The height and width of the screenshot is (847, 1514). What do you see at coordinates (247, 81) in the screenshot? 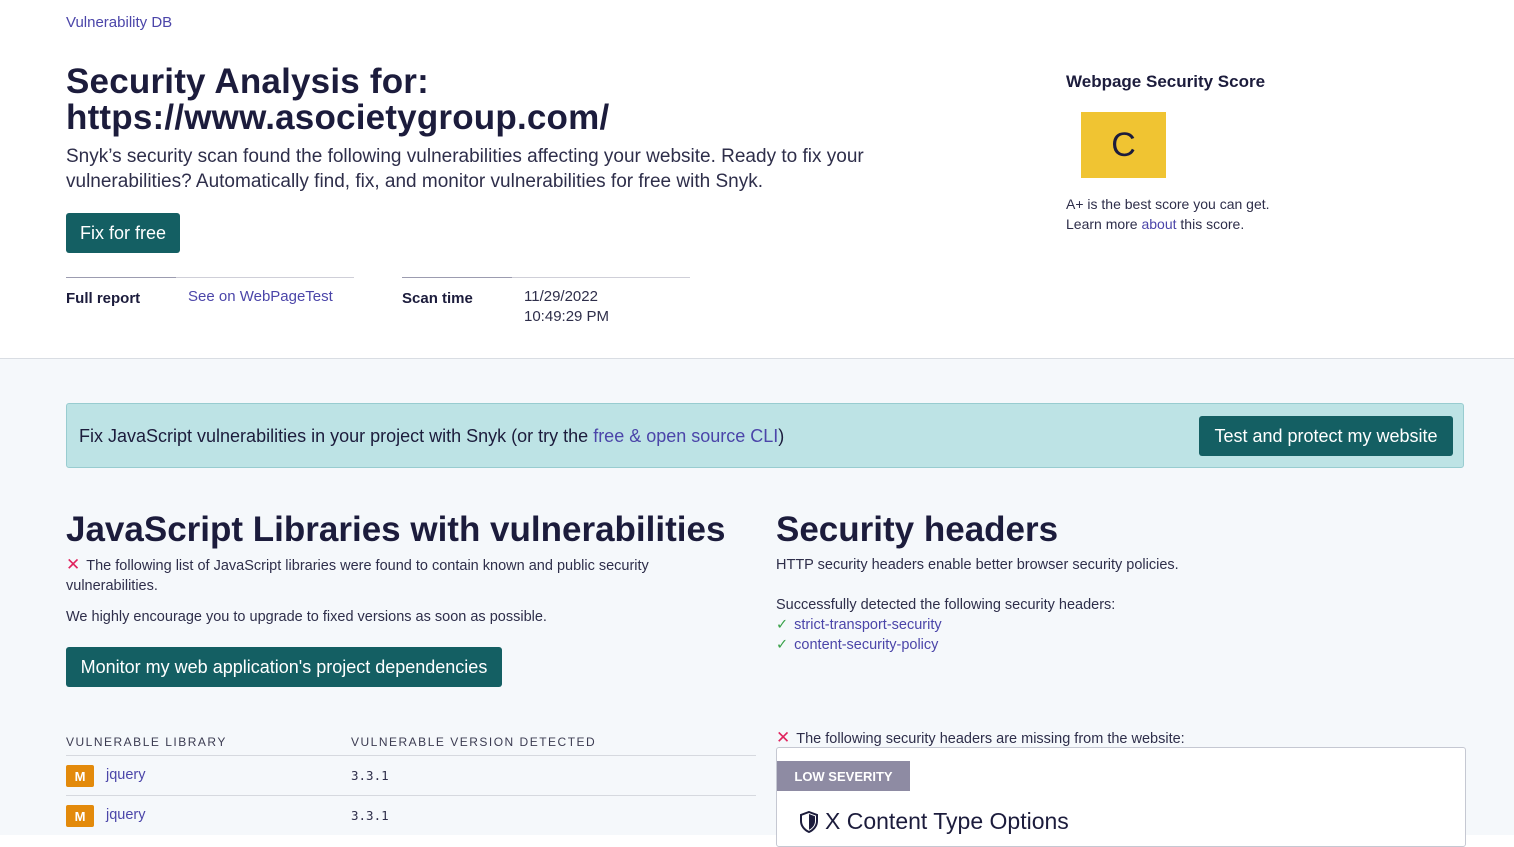
I see `page-title-line1: Security Analysis for:` at bounding box center [247, 81].